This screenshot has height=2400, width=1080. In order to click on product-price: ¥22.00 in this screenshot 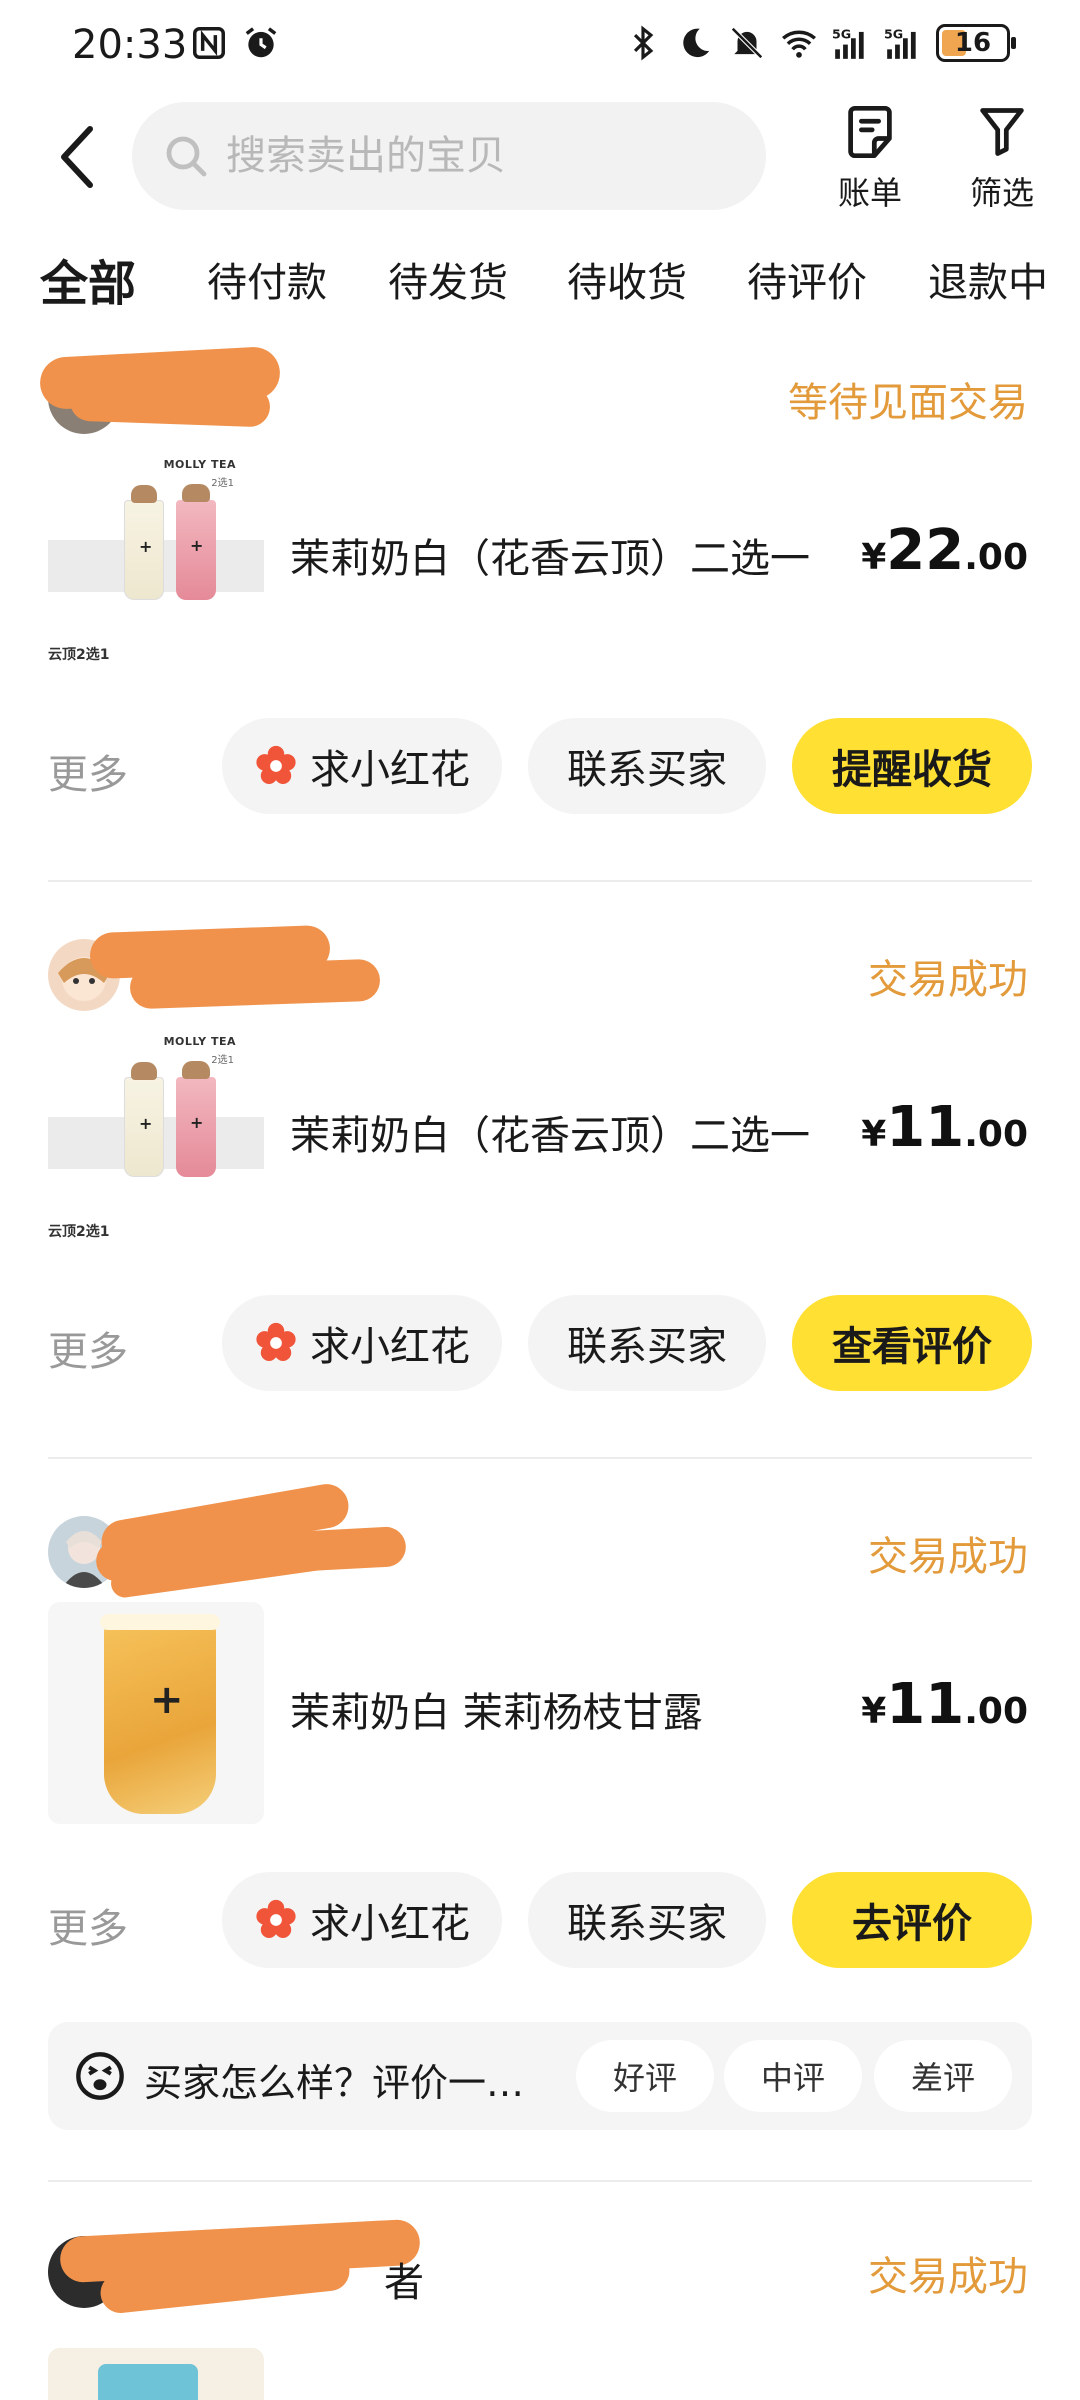, I will do `click(944, 550)`.